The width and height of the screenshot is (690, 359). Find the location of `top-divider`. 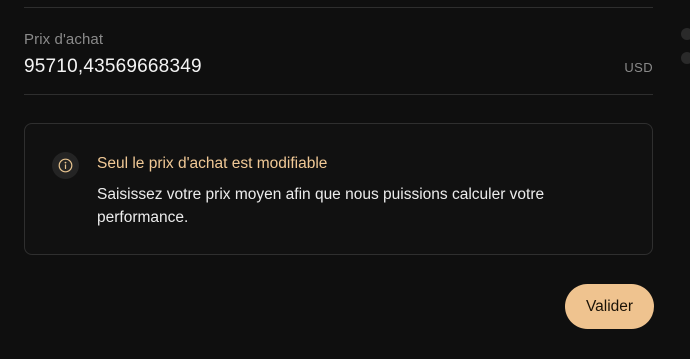

top-divider is located at coordinates (338, 7).